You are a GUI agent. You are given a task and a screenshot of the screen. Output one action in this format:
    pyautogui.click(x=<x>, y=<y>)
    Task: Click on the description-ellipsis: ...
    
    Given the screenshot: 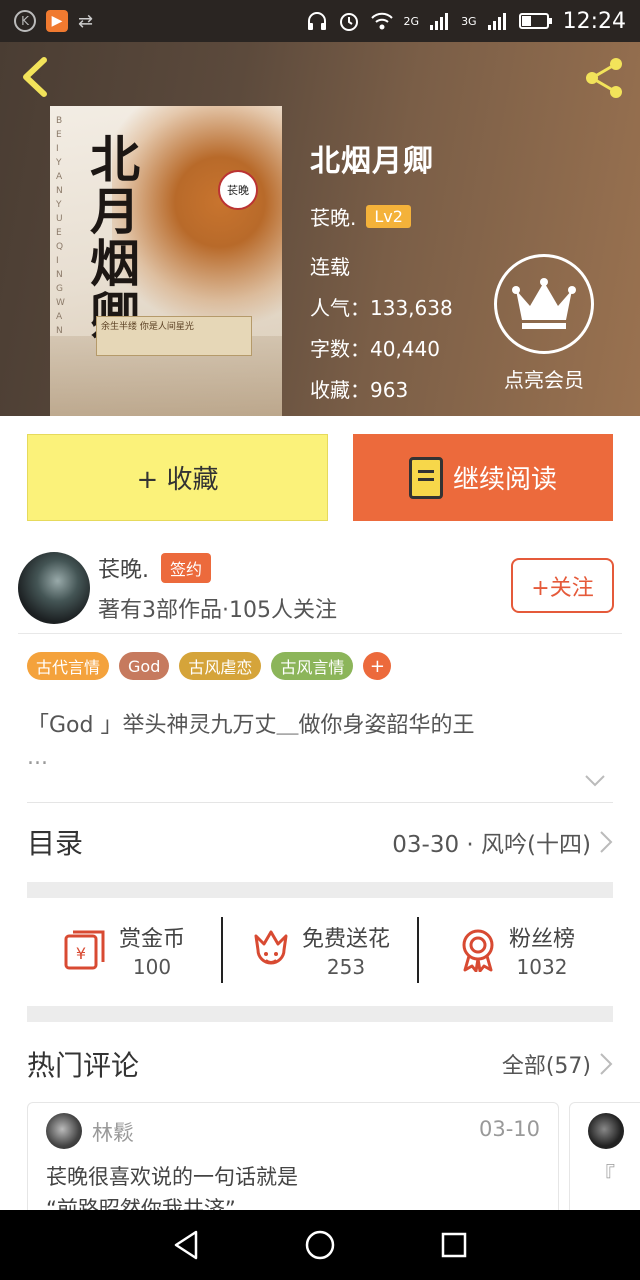 What is the action you would take?
    pyautogui.click(x=37, y=757)
    